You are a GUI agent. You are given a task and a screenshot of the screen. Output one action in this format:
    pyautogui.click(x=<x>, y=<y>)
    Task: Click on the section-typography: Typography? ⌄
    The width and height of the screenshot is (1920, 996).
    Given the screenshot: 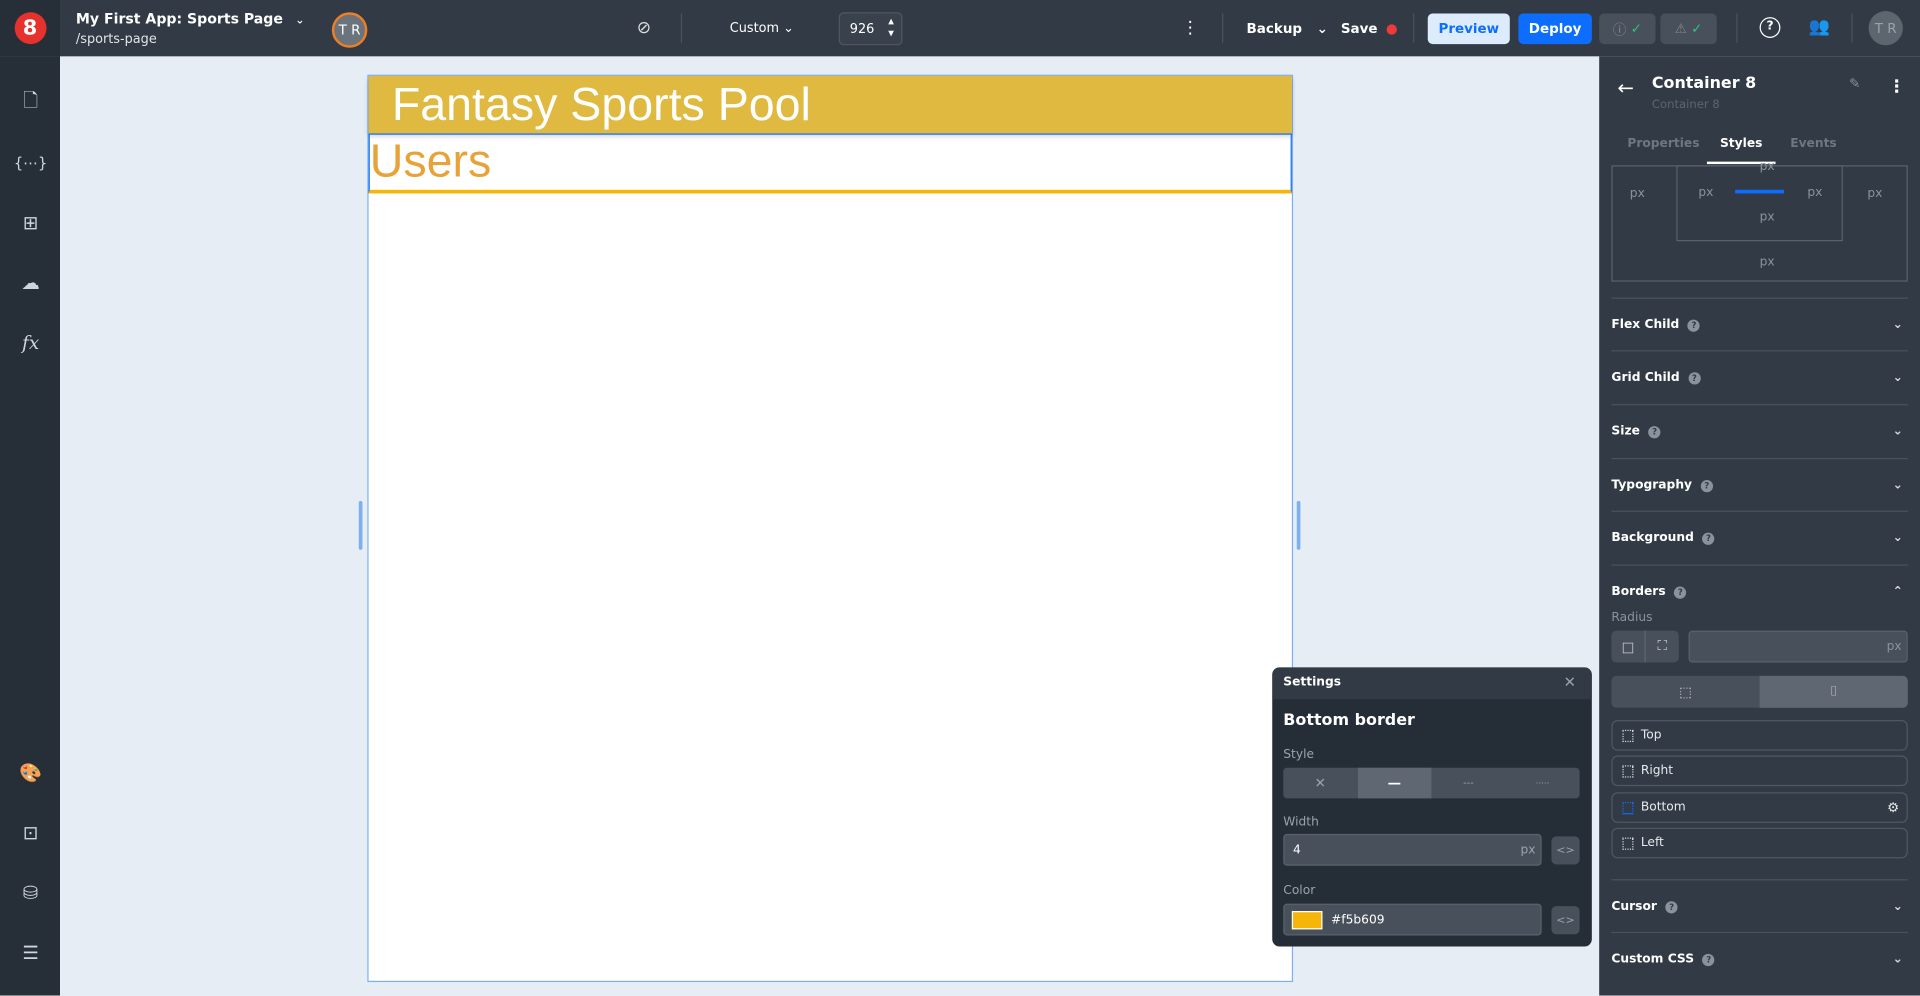 What is the action you would take?
    pyautogui.click(x=1759, y=484)
    